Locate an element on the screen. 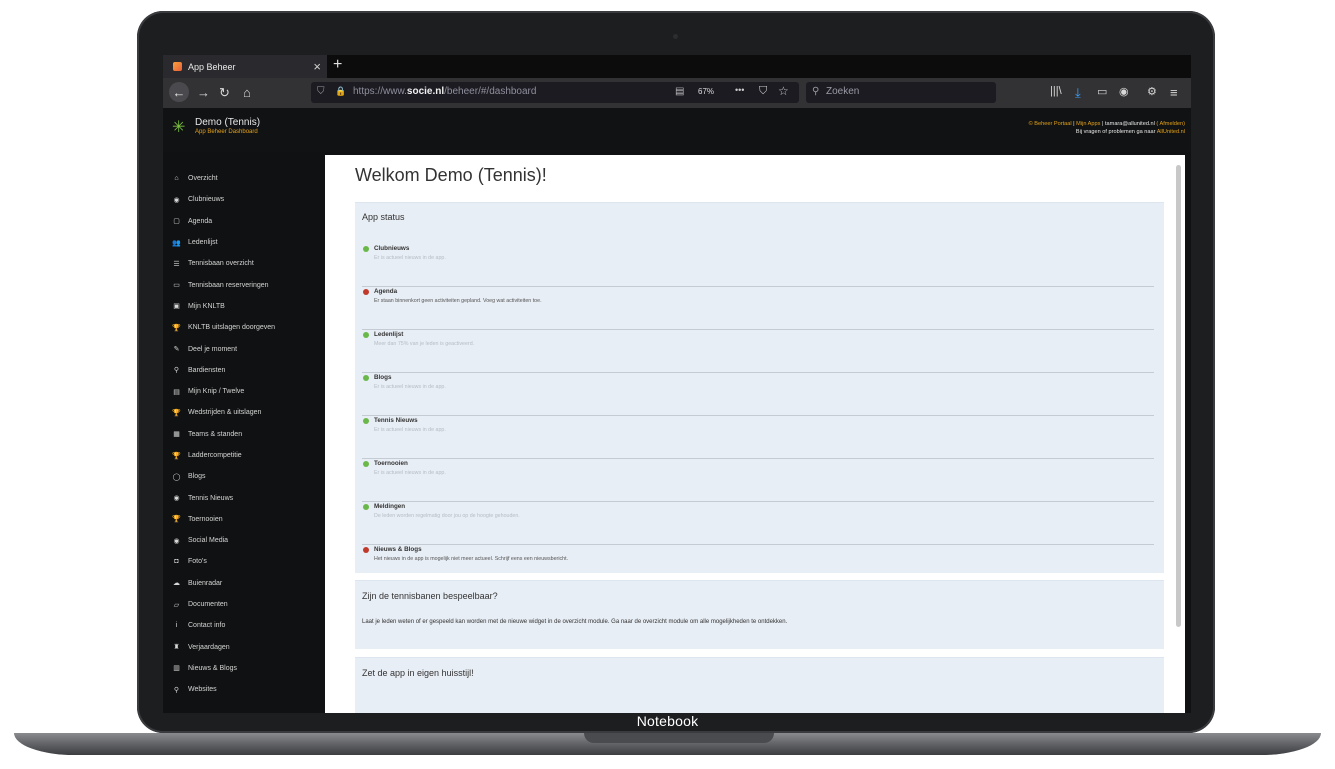 The width and height of the screenshot is (1335, 769). app-logo-icon: ✳ is located at coordinates (179, 127).